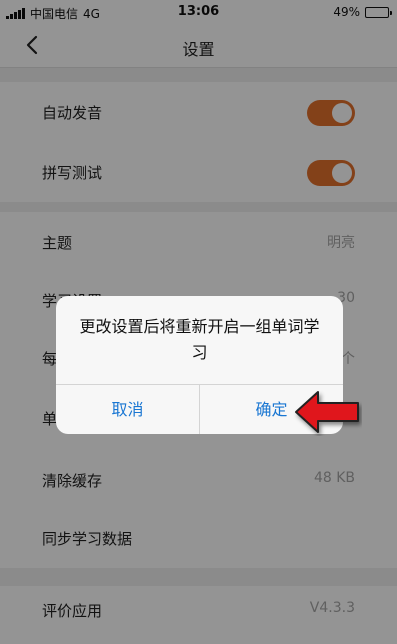  Describe the element at coordinates (199, 339) in the screenshot. I see `dialog-message: 更改设置后将重新开启一组单词学习` at that location.